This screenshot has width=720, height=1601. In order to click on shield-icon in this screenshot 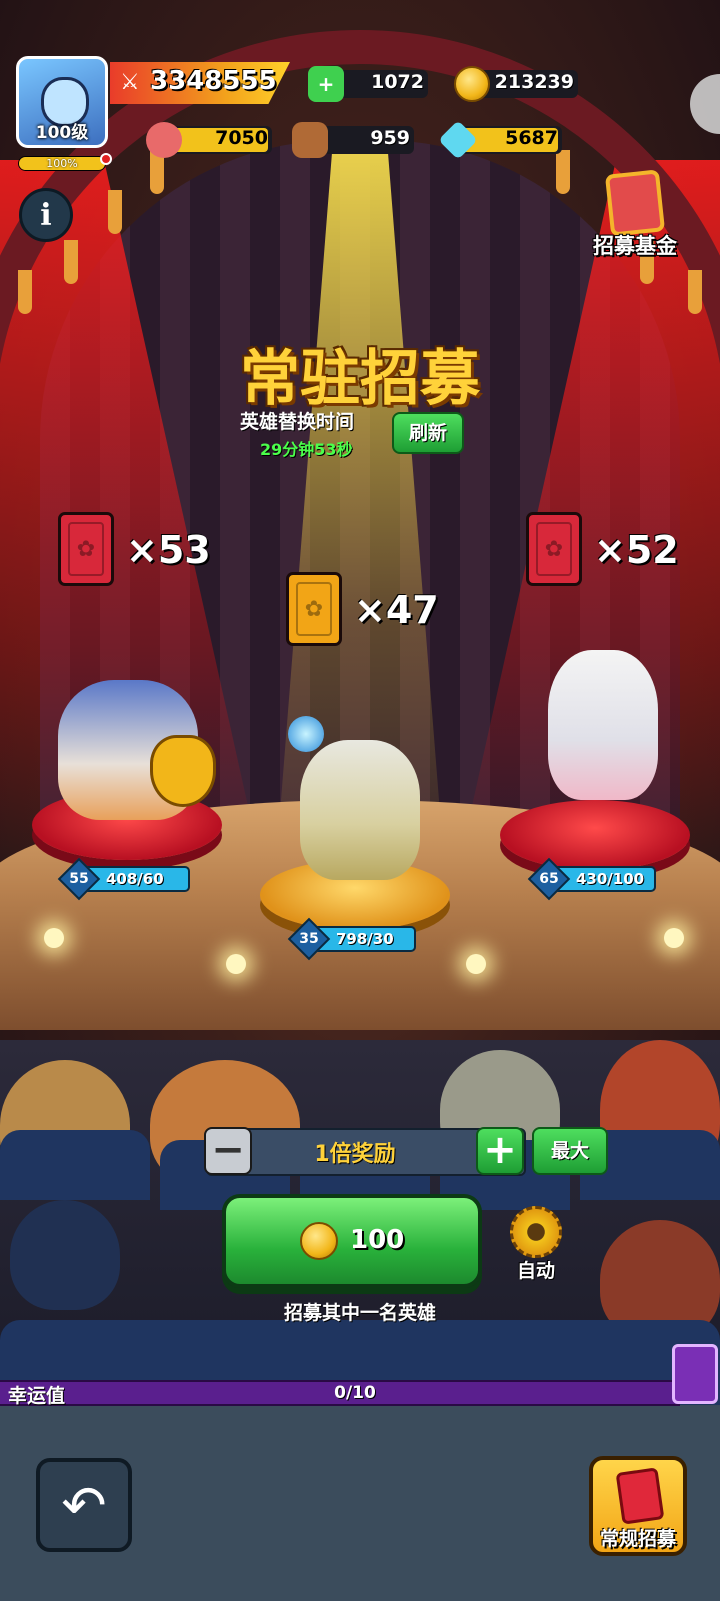, I will do `click(183, 771)`.